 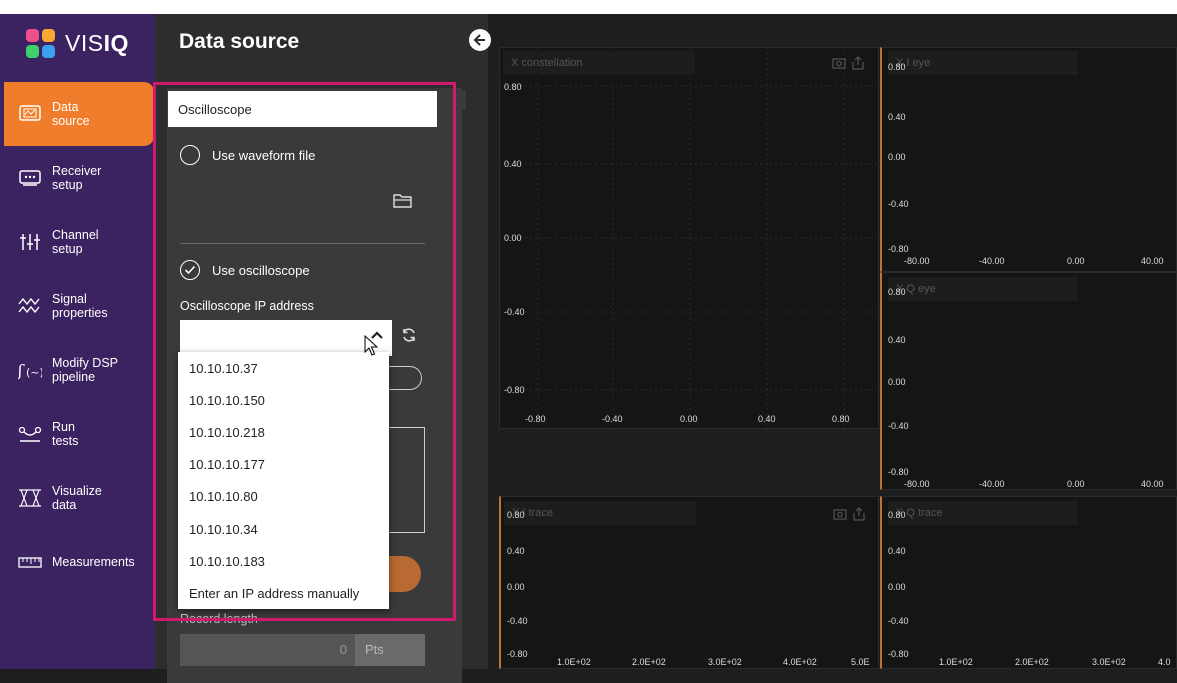 I want to click on record-length-value: 0, so click(x=343, y=649).